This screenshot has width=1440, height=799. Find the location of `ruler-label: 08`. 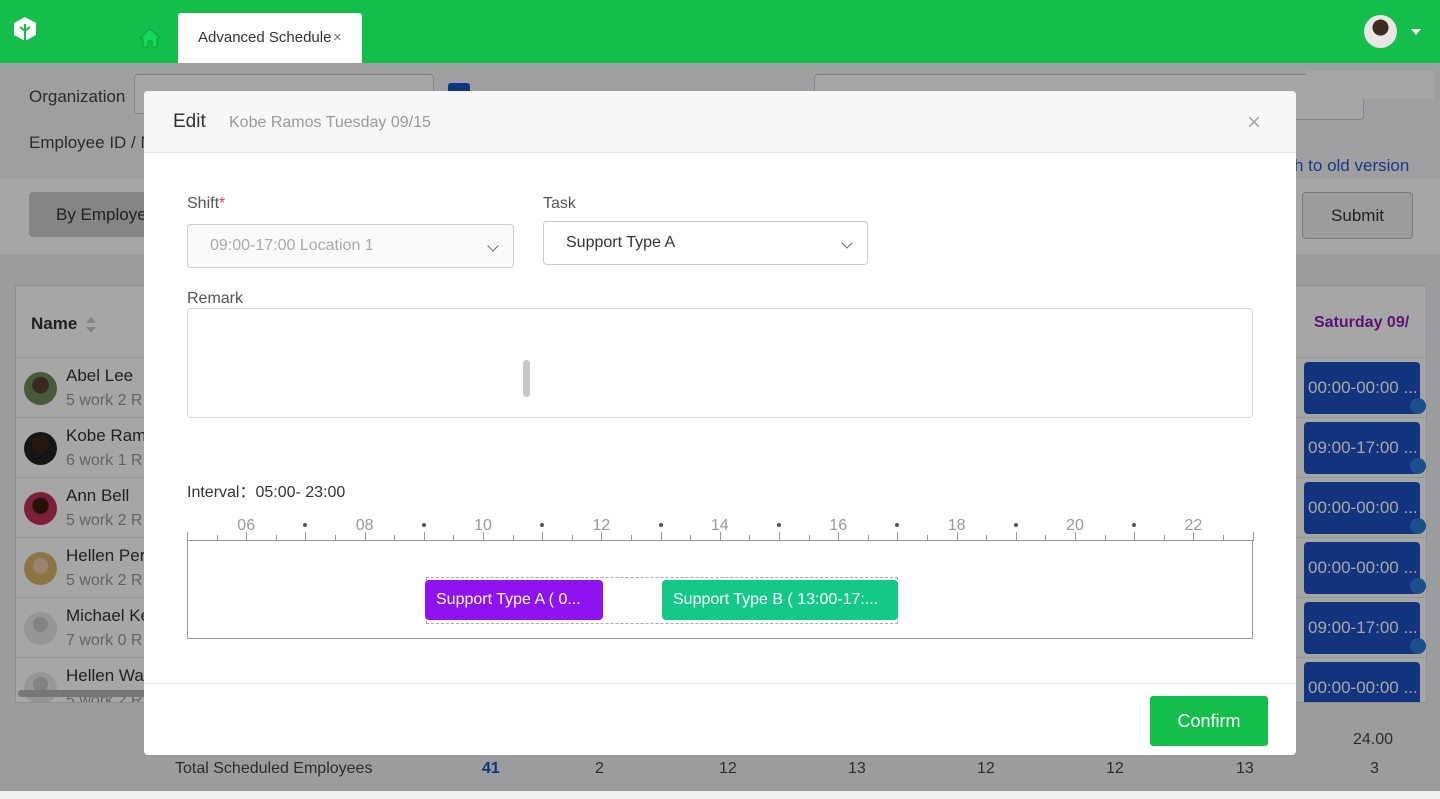

ruler-label: 08 is located at coordinates (364, 525).